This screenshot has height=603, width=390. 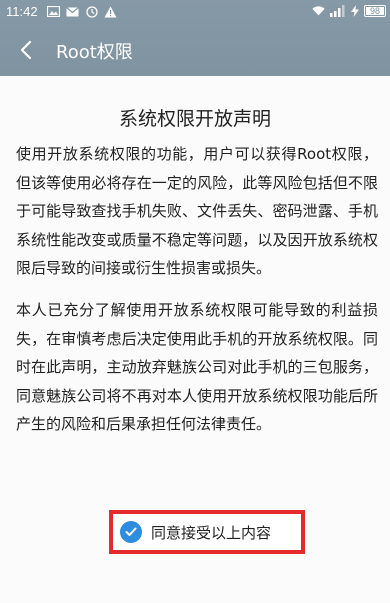 I want to click on agree-label: 同意接受以上内容, so click(x=211, y=532).